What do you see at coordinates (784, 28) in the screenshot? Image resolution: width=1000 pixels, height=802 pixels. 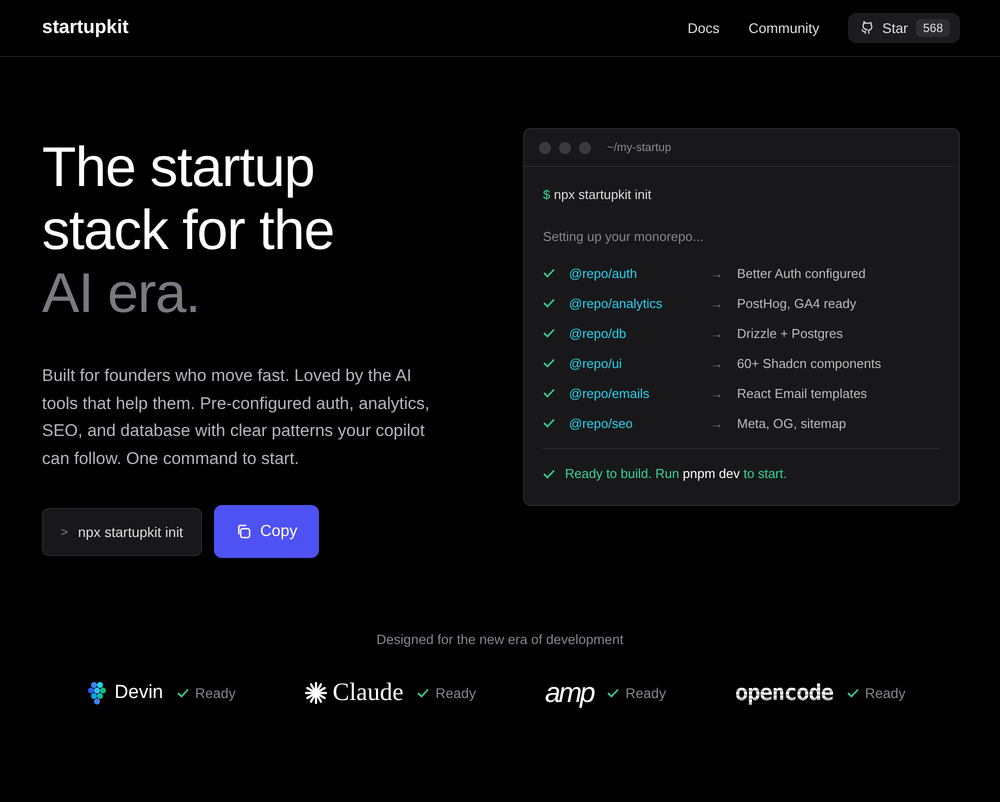 I see `nav-link: Community` at bounding box center [784, 28].